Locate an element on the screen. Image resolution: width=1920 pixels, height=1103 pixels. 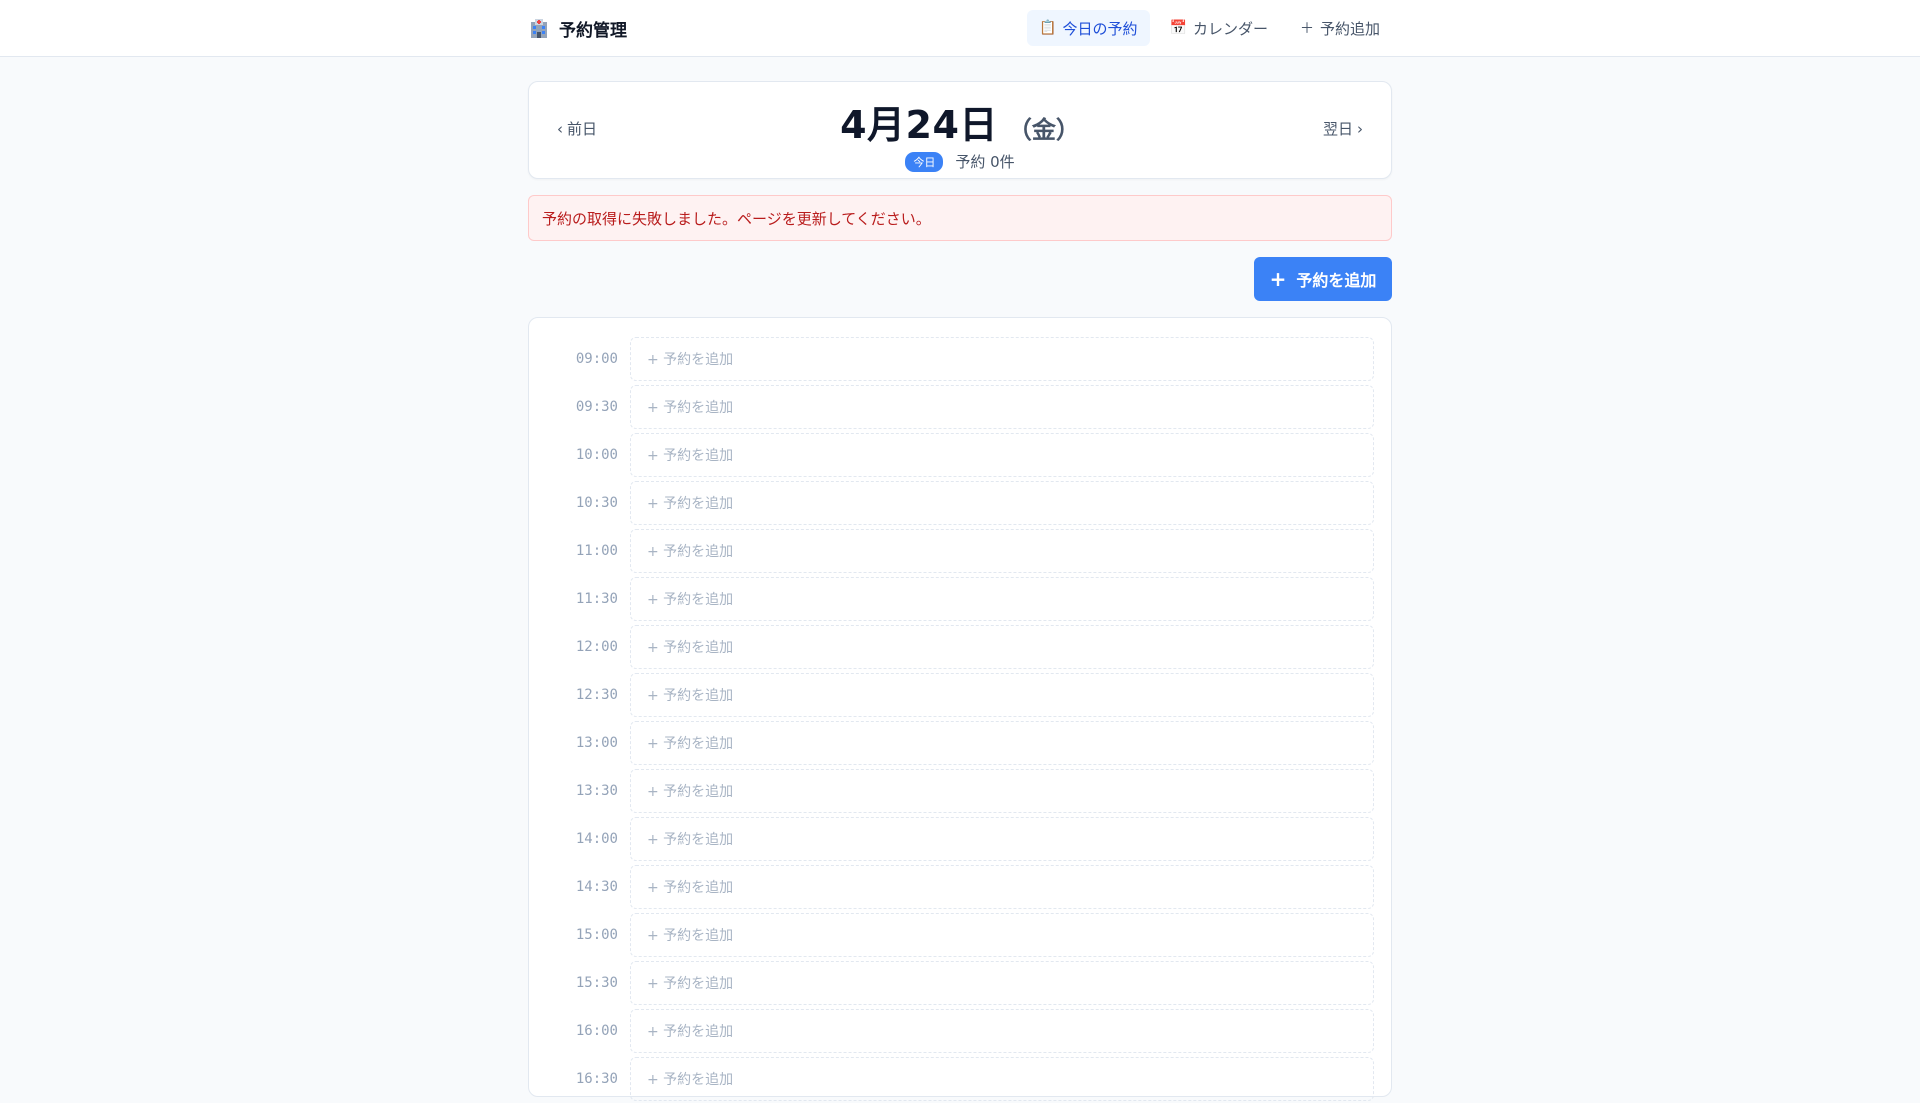
time-slot-row: 15:00 + 予約を追加 is located at coordinates (960, 935).